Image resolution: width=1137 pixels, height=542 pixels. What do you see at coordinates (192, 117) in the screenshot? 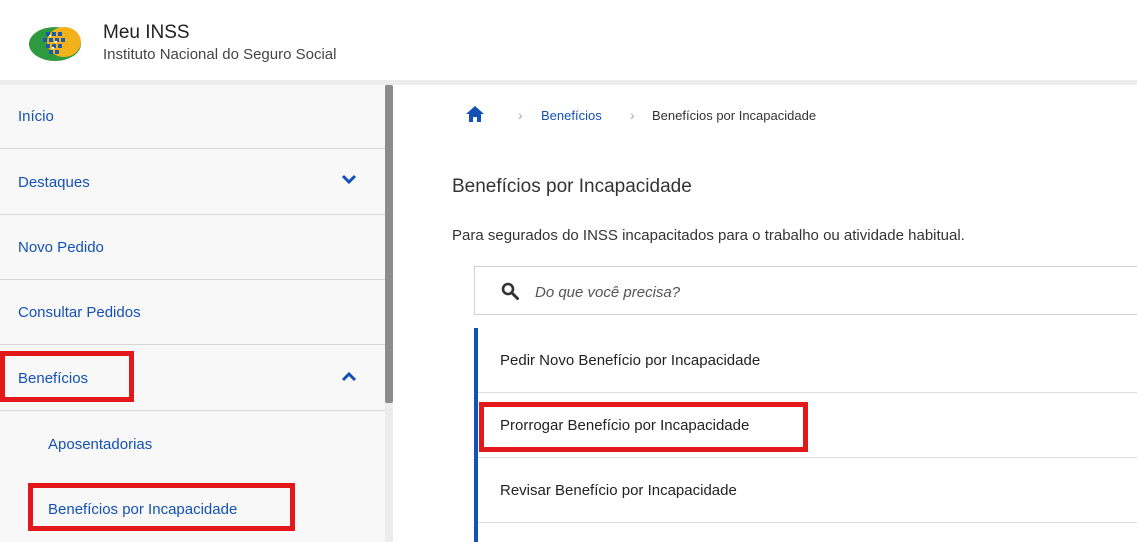
I see `sidebar-item-inicio: Início` at bounding box center [192, 117].